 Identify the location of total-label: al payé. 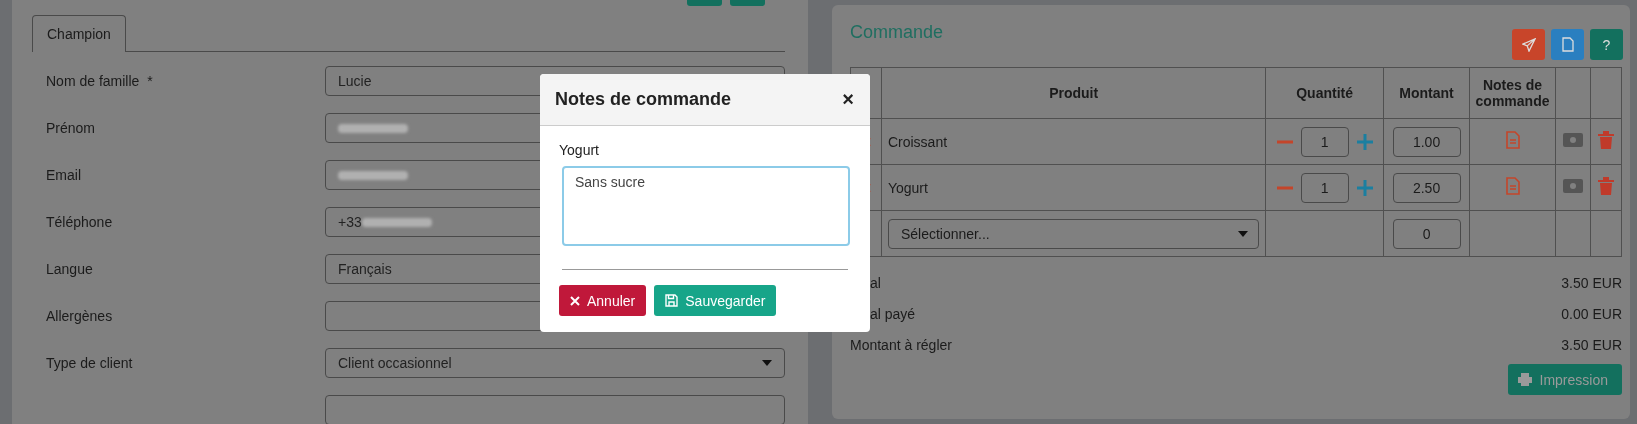
(892, 314).